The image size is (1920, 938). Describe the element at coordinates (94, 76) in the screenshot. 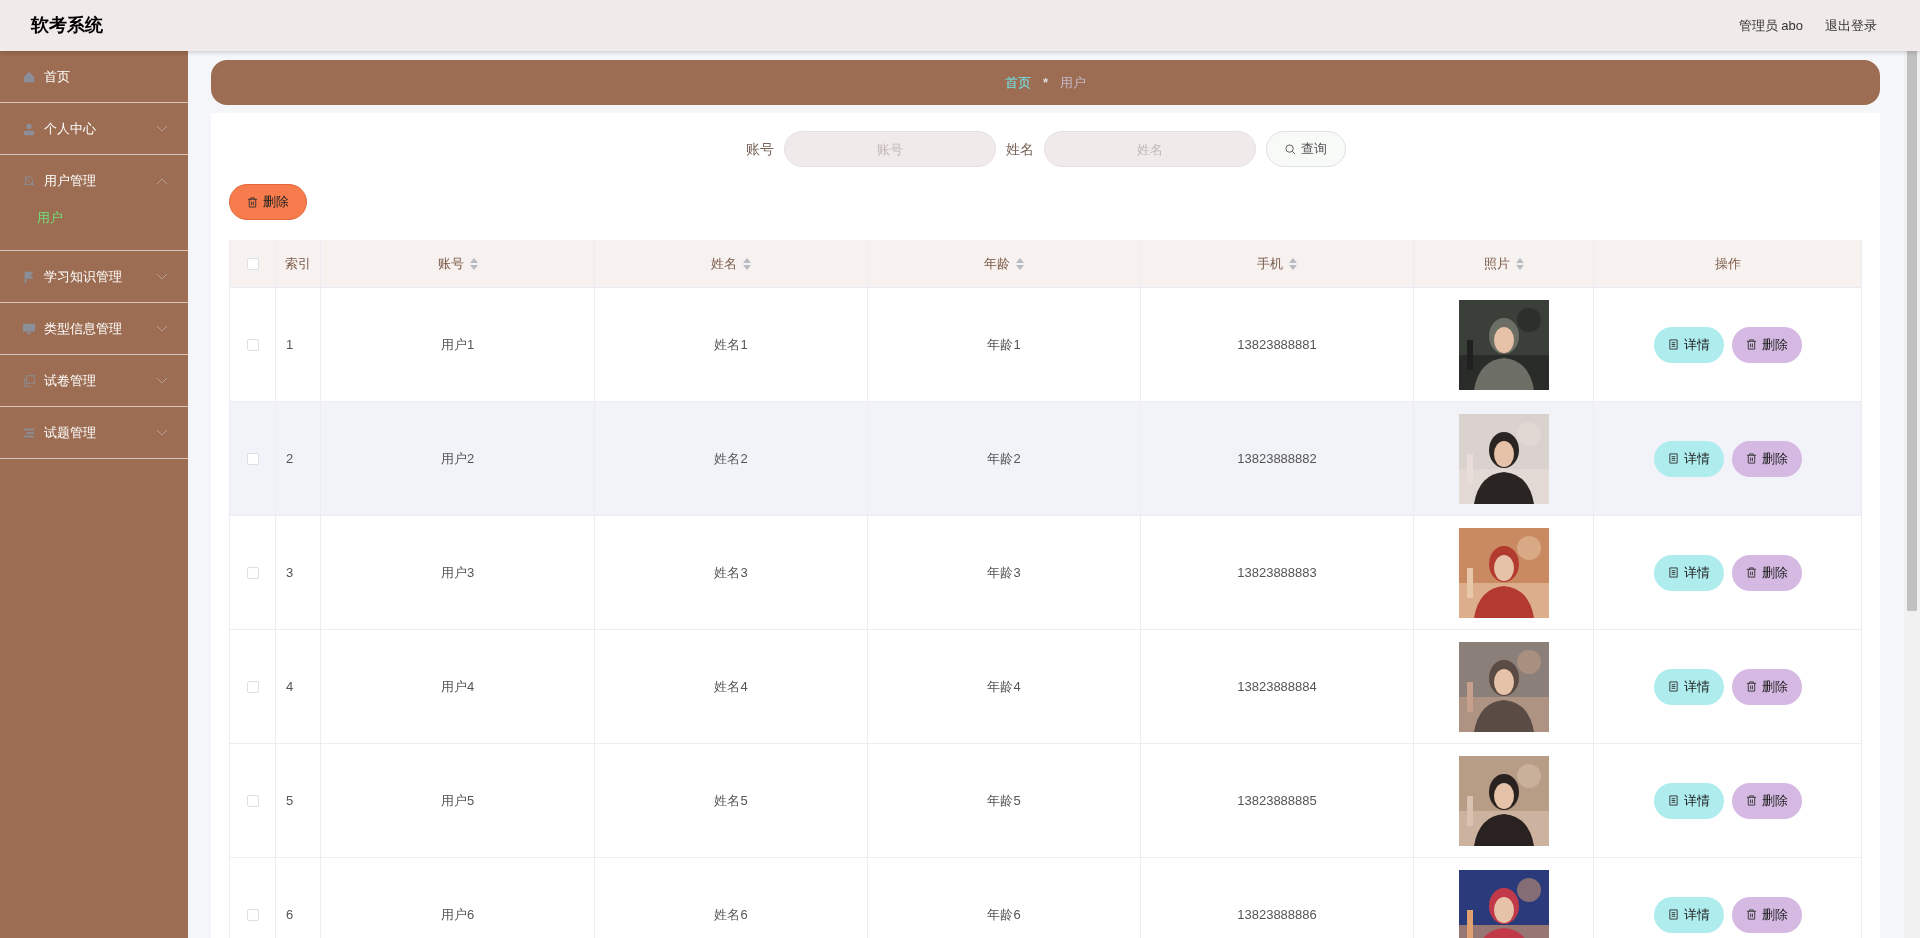

I see `sidebar-item: 首页` at that location.